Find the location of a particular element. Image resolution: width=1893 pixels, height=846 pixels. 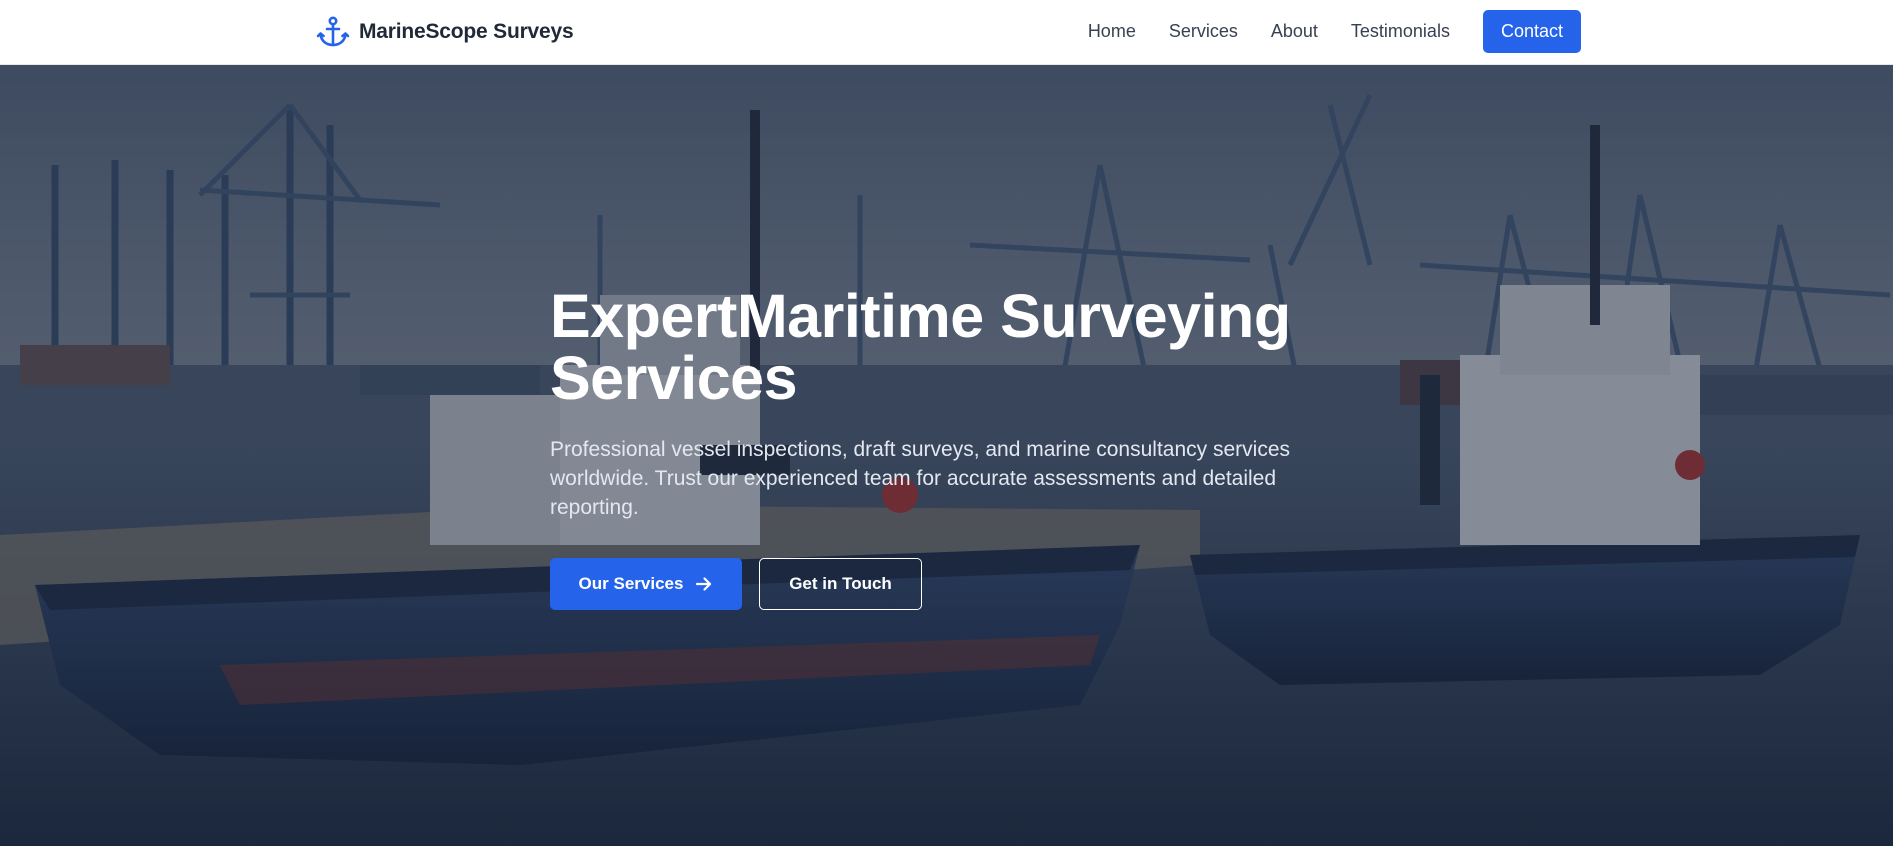

brand-logo-link: MarineScope Surveys is located at coordinates (445, 32).